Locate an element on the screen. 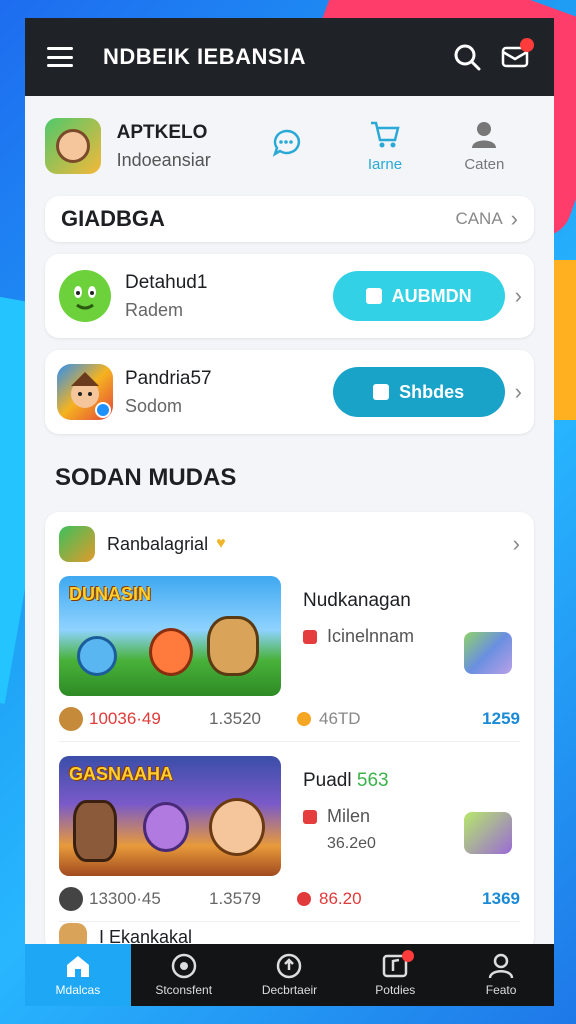  flag-icon is located at coordinates (310, 816).